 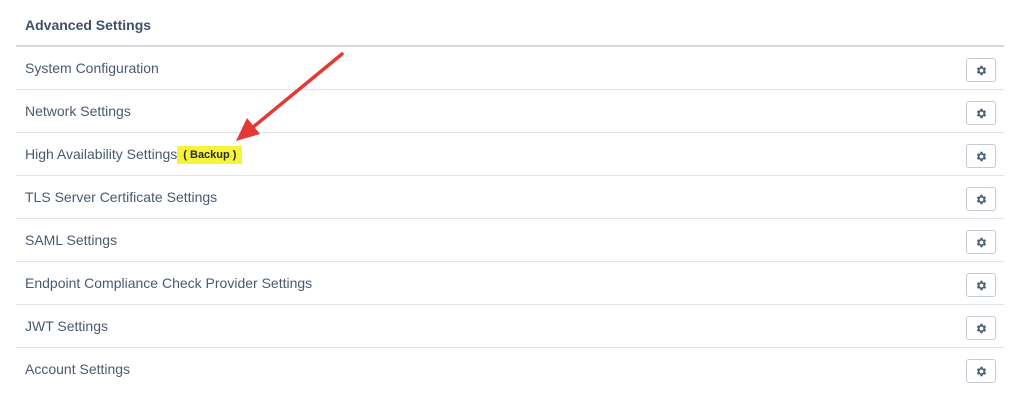 I want to click on row-label-text: High Availability Settings, so click(x=101, y=154).